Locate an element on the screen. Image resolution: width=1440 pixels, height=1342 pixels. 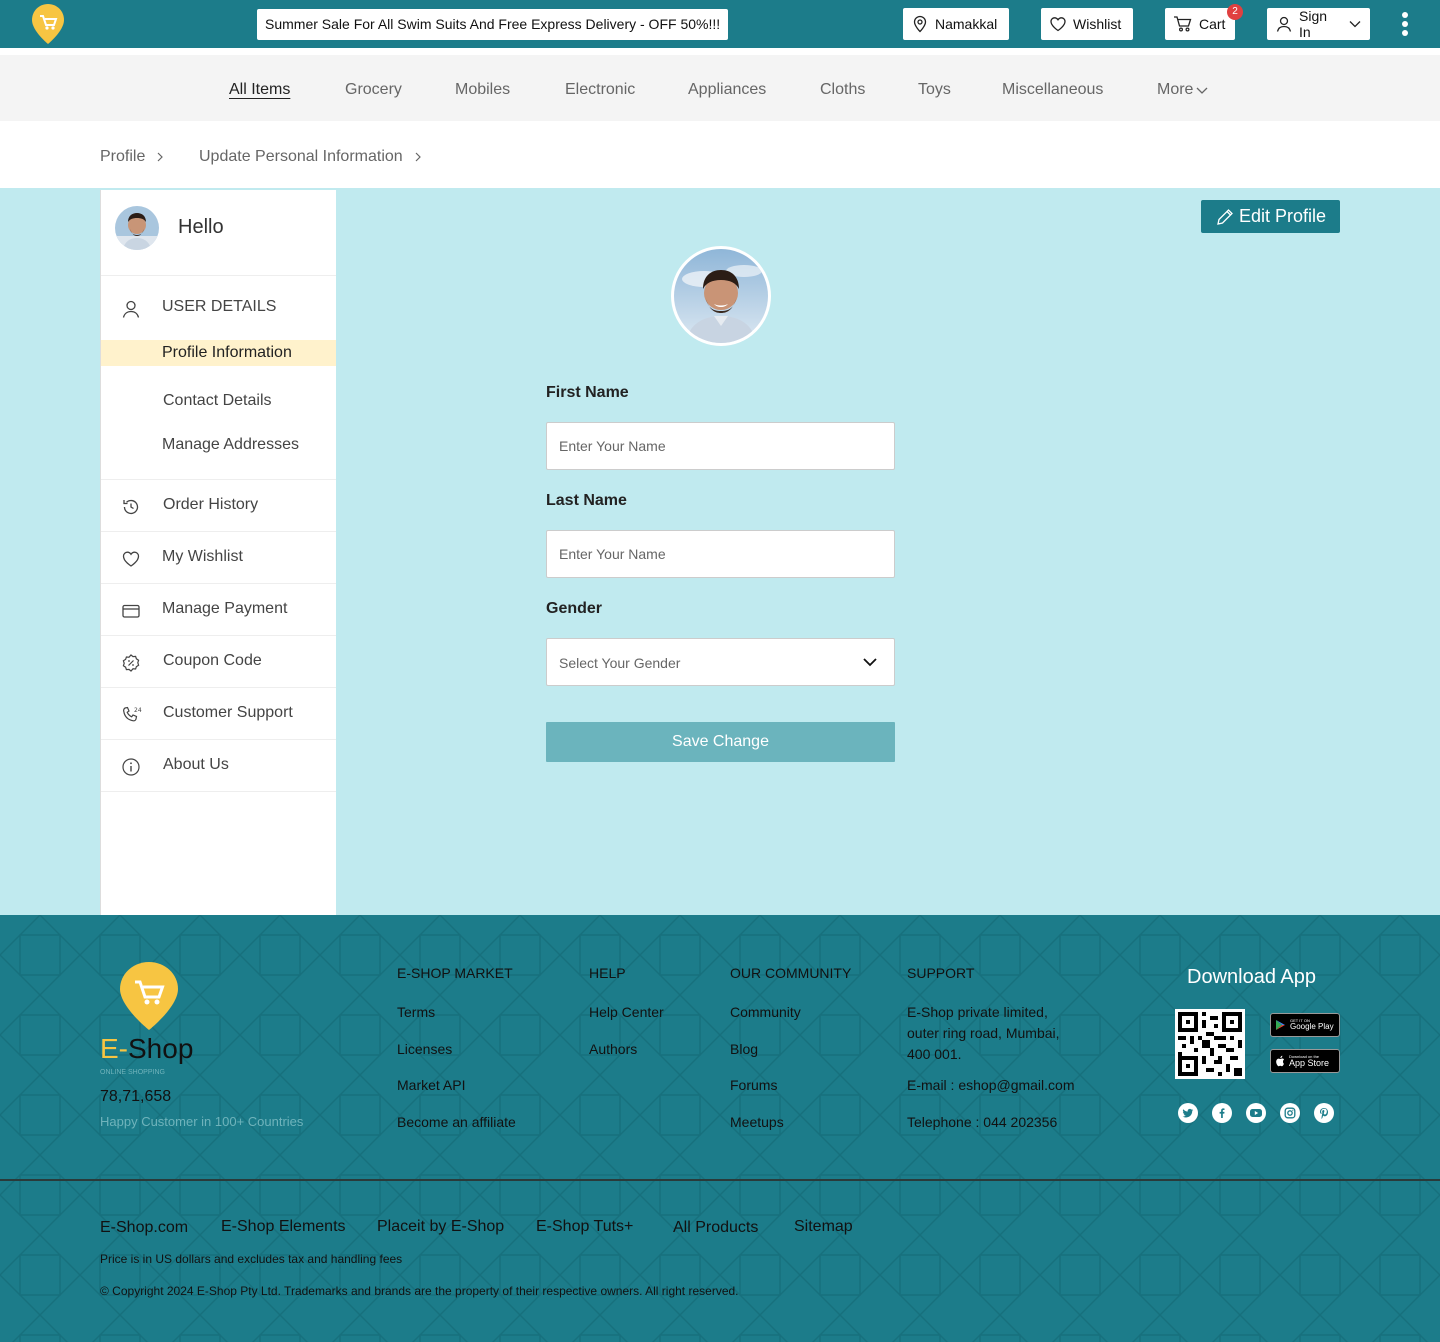
nav-item-miscellaneous: Miscellaneous is located at coordinates (1052, 90).